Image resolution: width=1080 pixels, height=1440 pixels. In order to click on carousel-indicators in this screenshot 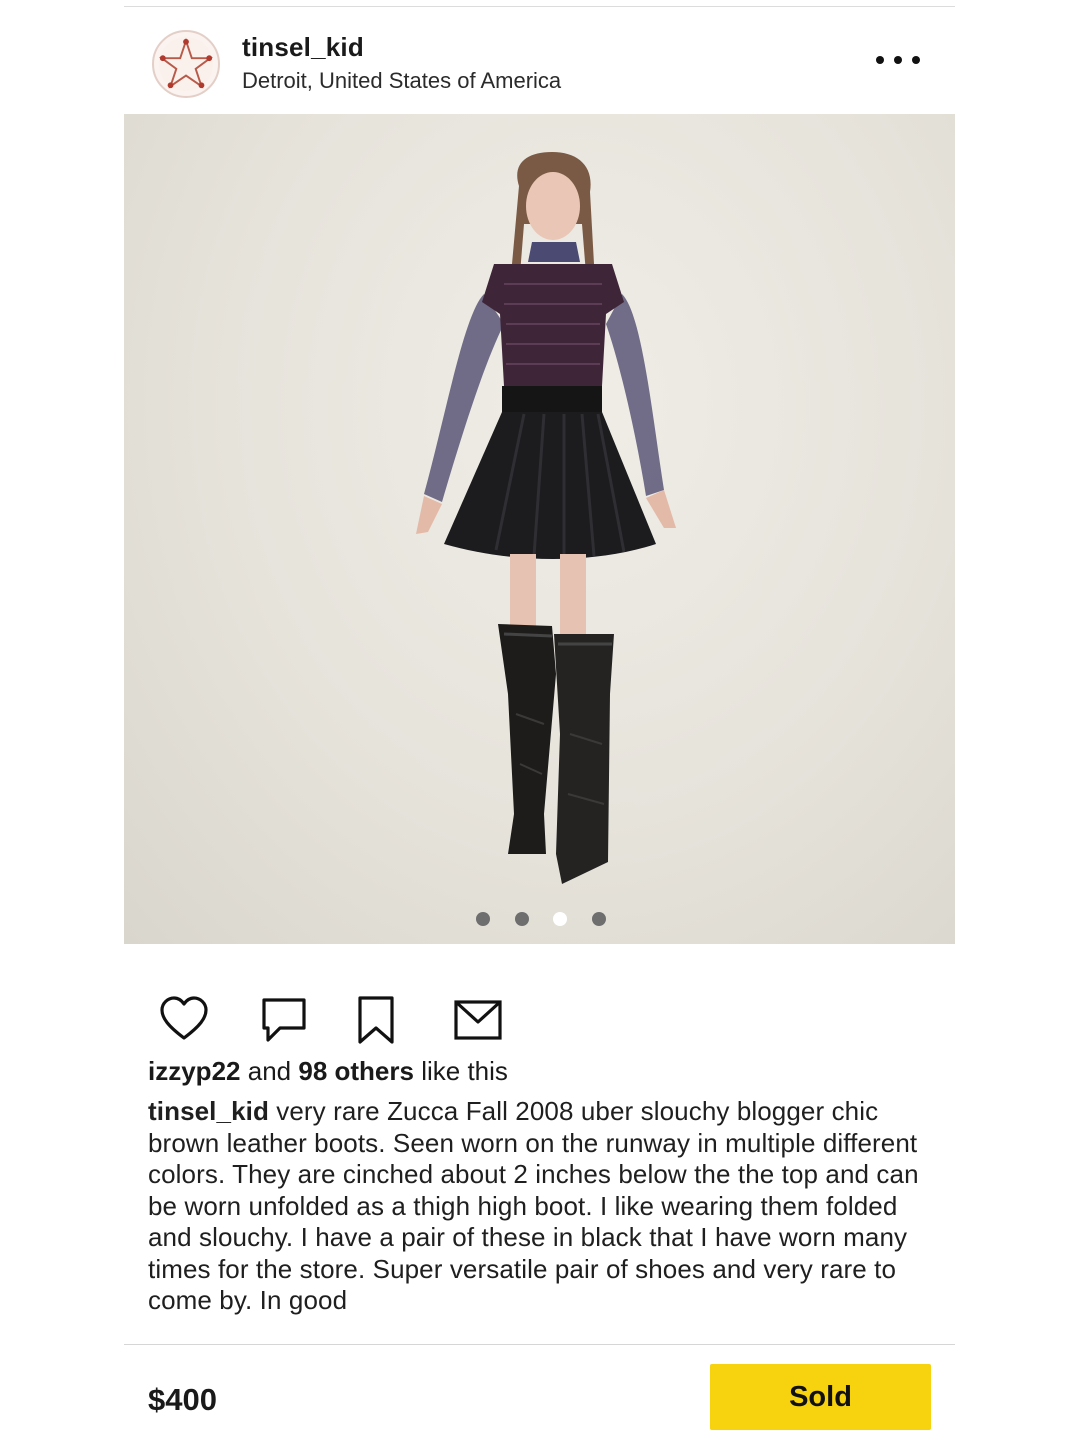, I will do `click(541, 919)`.